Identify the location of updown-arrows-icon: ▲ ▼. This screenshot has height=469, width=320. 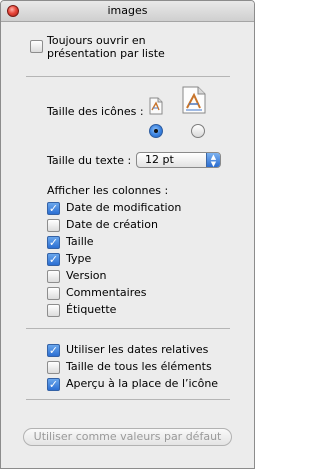
(213, 160).